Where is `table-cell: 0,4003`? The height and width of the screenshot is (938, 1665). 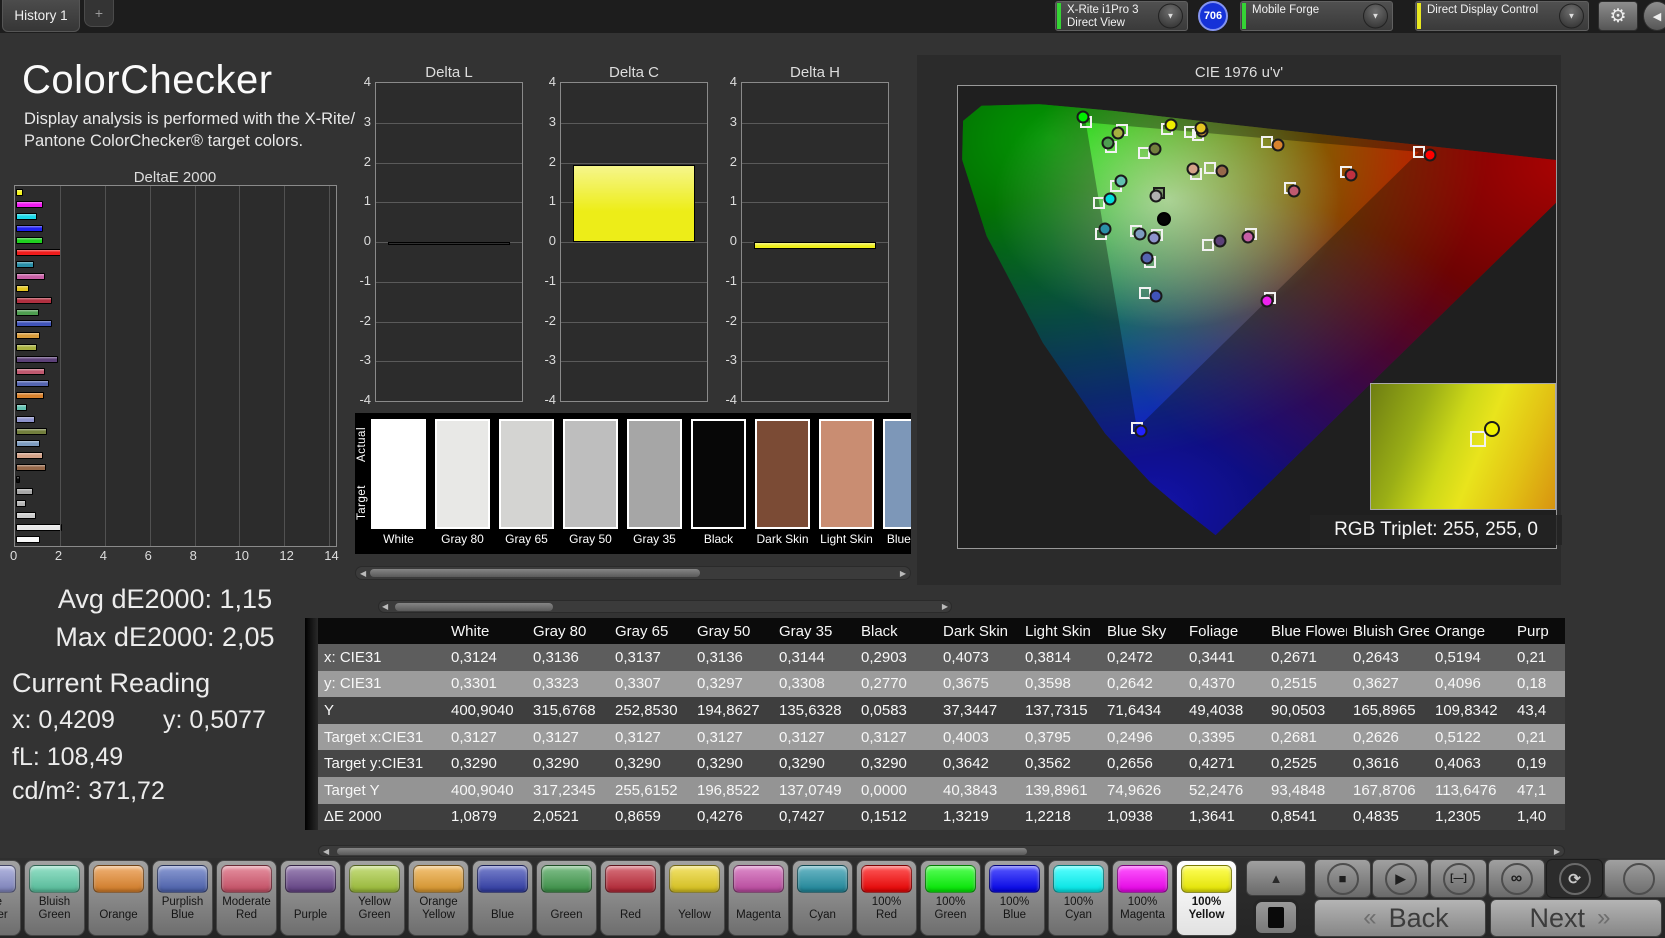
table-cell: 0,4003 is located at coordinates (966, 737).